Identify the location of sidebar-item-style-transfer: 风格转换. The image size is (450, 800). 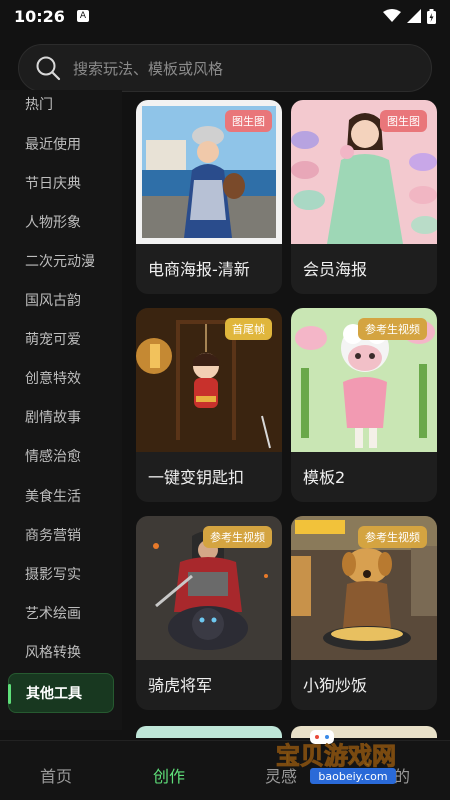
(53, 652).